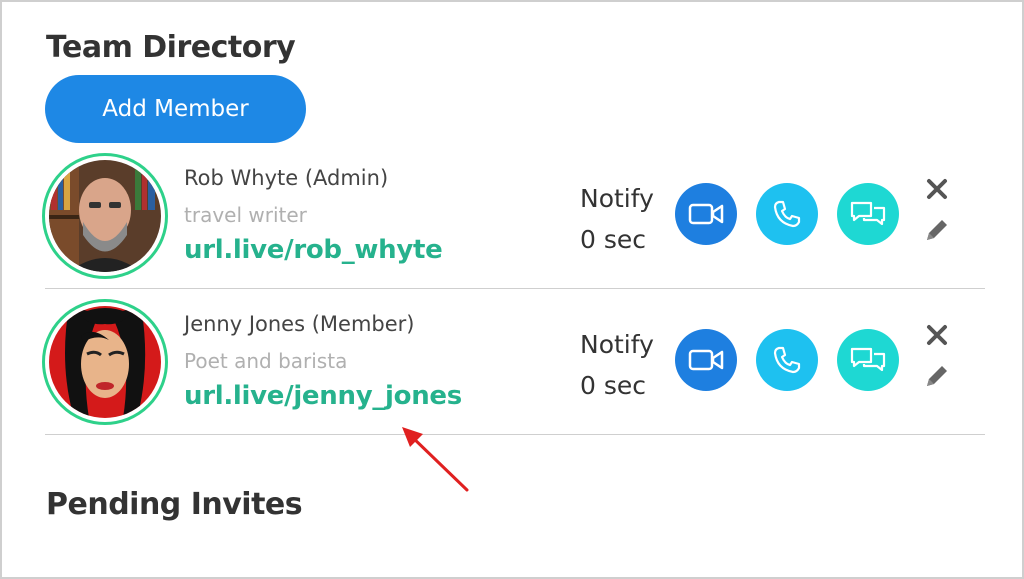 Image resolution: width=1024 pixels, height=579 pixels. What do you see at coordinates (174, 504) in the screenshot?
I see `pending-invites-heading: Pending Invites` at bounding box center [174, 504].